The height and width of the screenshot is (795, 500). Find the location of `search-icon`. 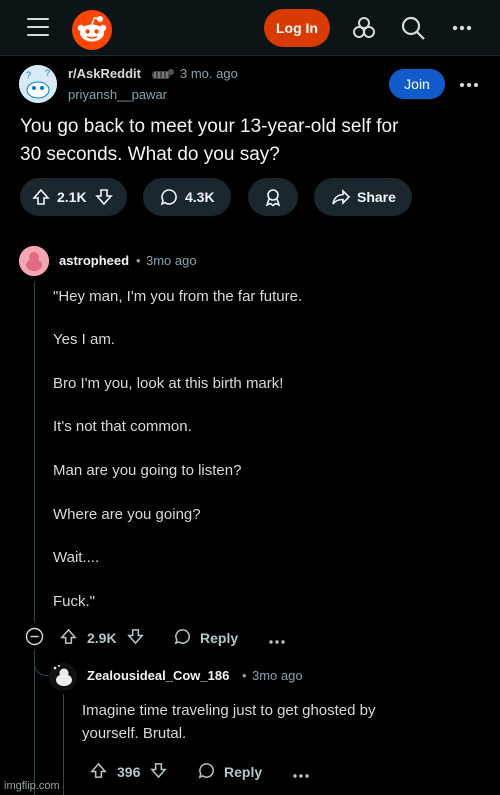

search-icon is located at coordinates (413, 28).